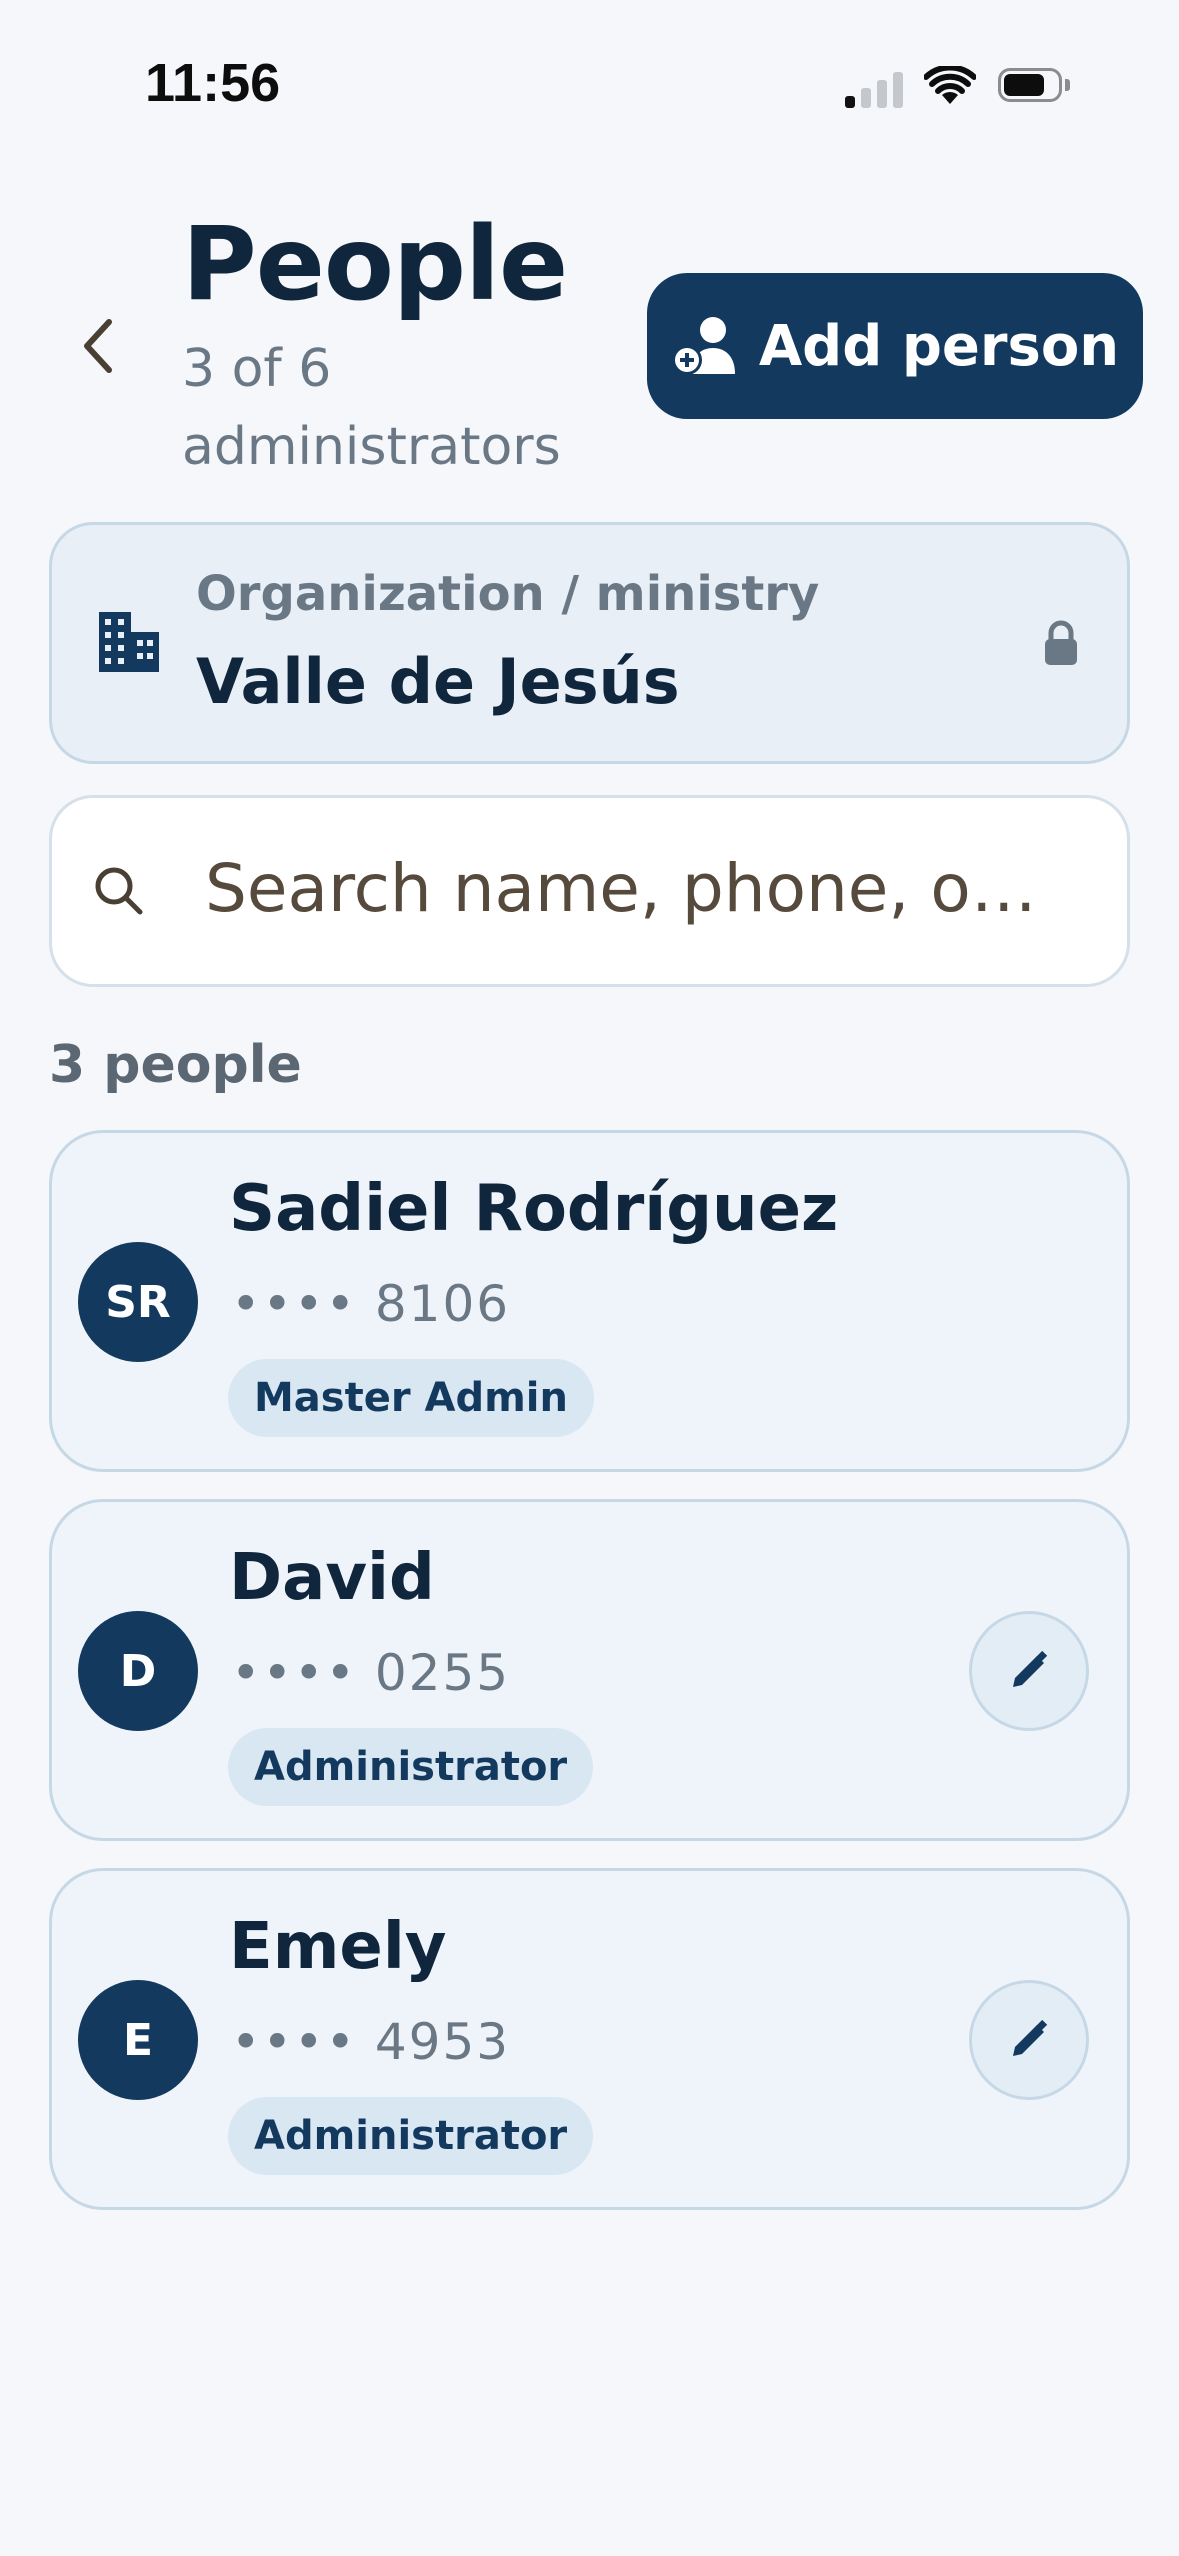  Describe the element at coordinates (411, 1398) in the screenshot. I see `role-badge: Master Admin` at that location.